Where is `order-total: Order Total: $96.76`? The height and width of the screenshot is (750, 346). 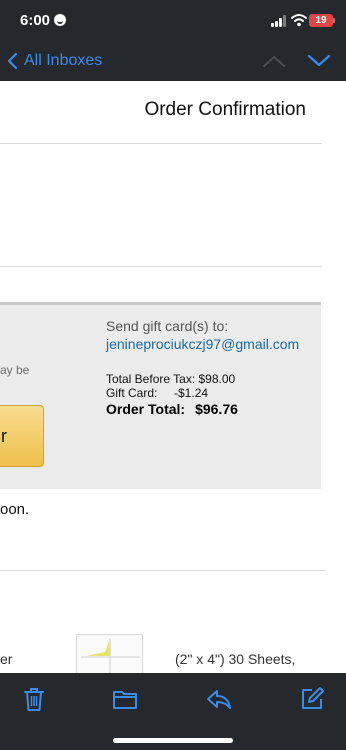 order-total: Order Total: $96.76 is located at coordinates (172, 409).